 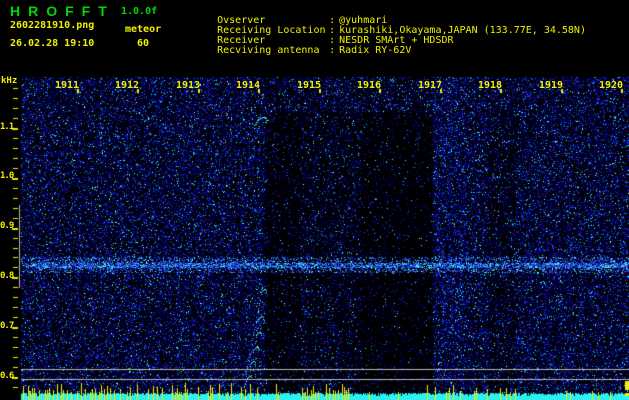 What do you see at coordinates (62, 11) in the screenshot?
I see `app-title: HROFFT` at bounding box center [62, 11].